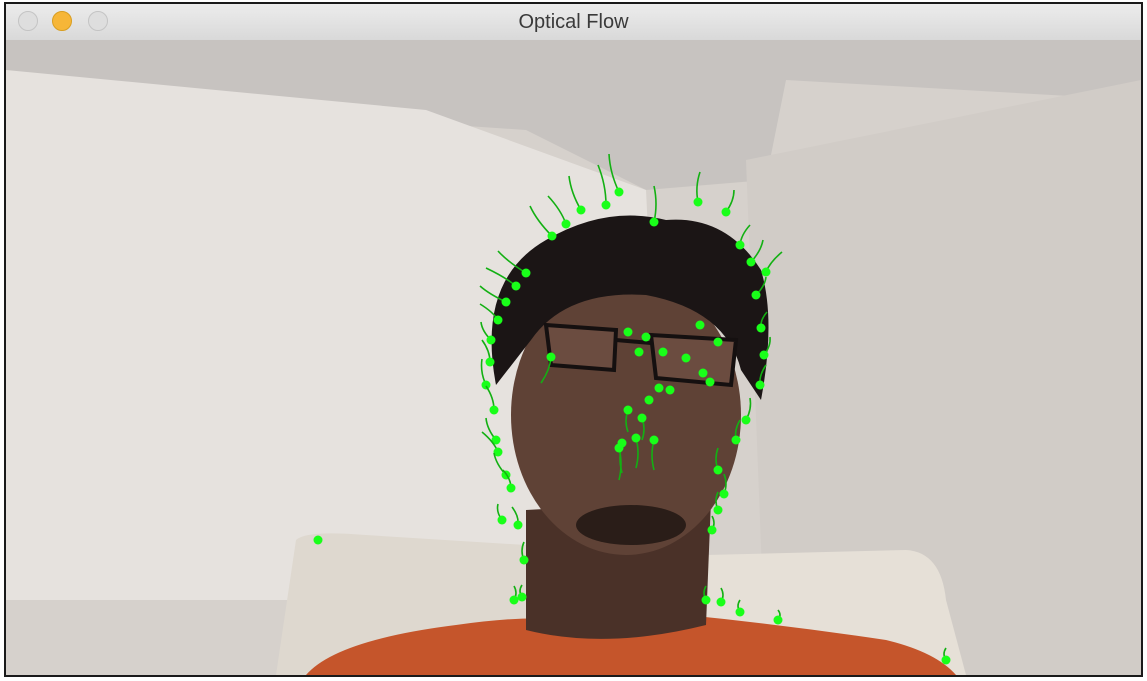 Image resolution: width=1147 pixels, height=681 pixels. I want to click on window-title: Optical Flow, so click(573, 22).